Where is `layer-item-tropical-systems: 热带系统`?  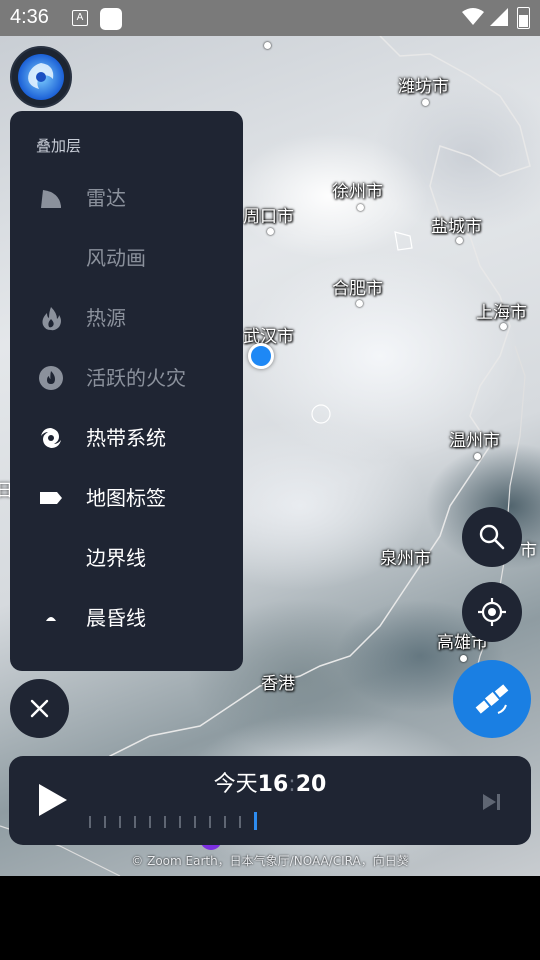
layer-item-tropical-systems: 热带系统 is located at coordinates (126, 437).